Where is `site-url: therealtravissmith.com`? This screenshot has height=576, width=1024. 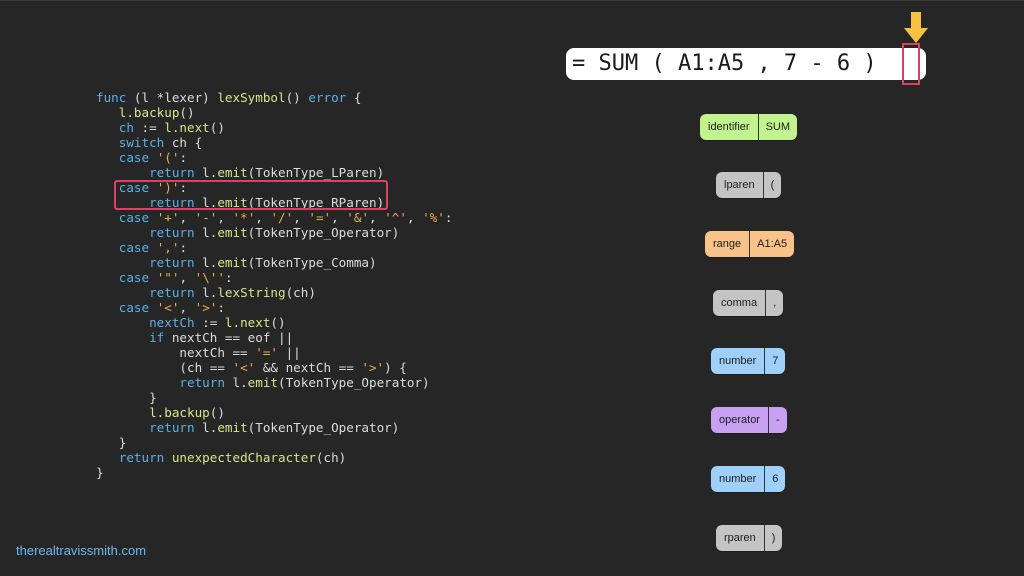 site-url: therealtravissmith.com is located at coordinates (81, 550).